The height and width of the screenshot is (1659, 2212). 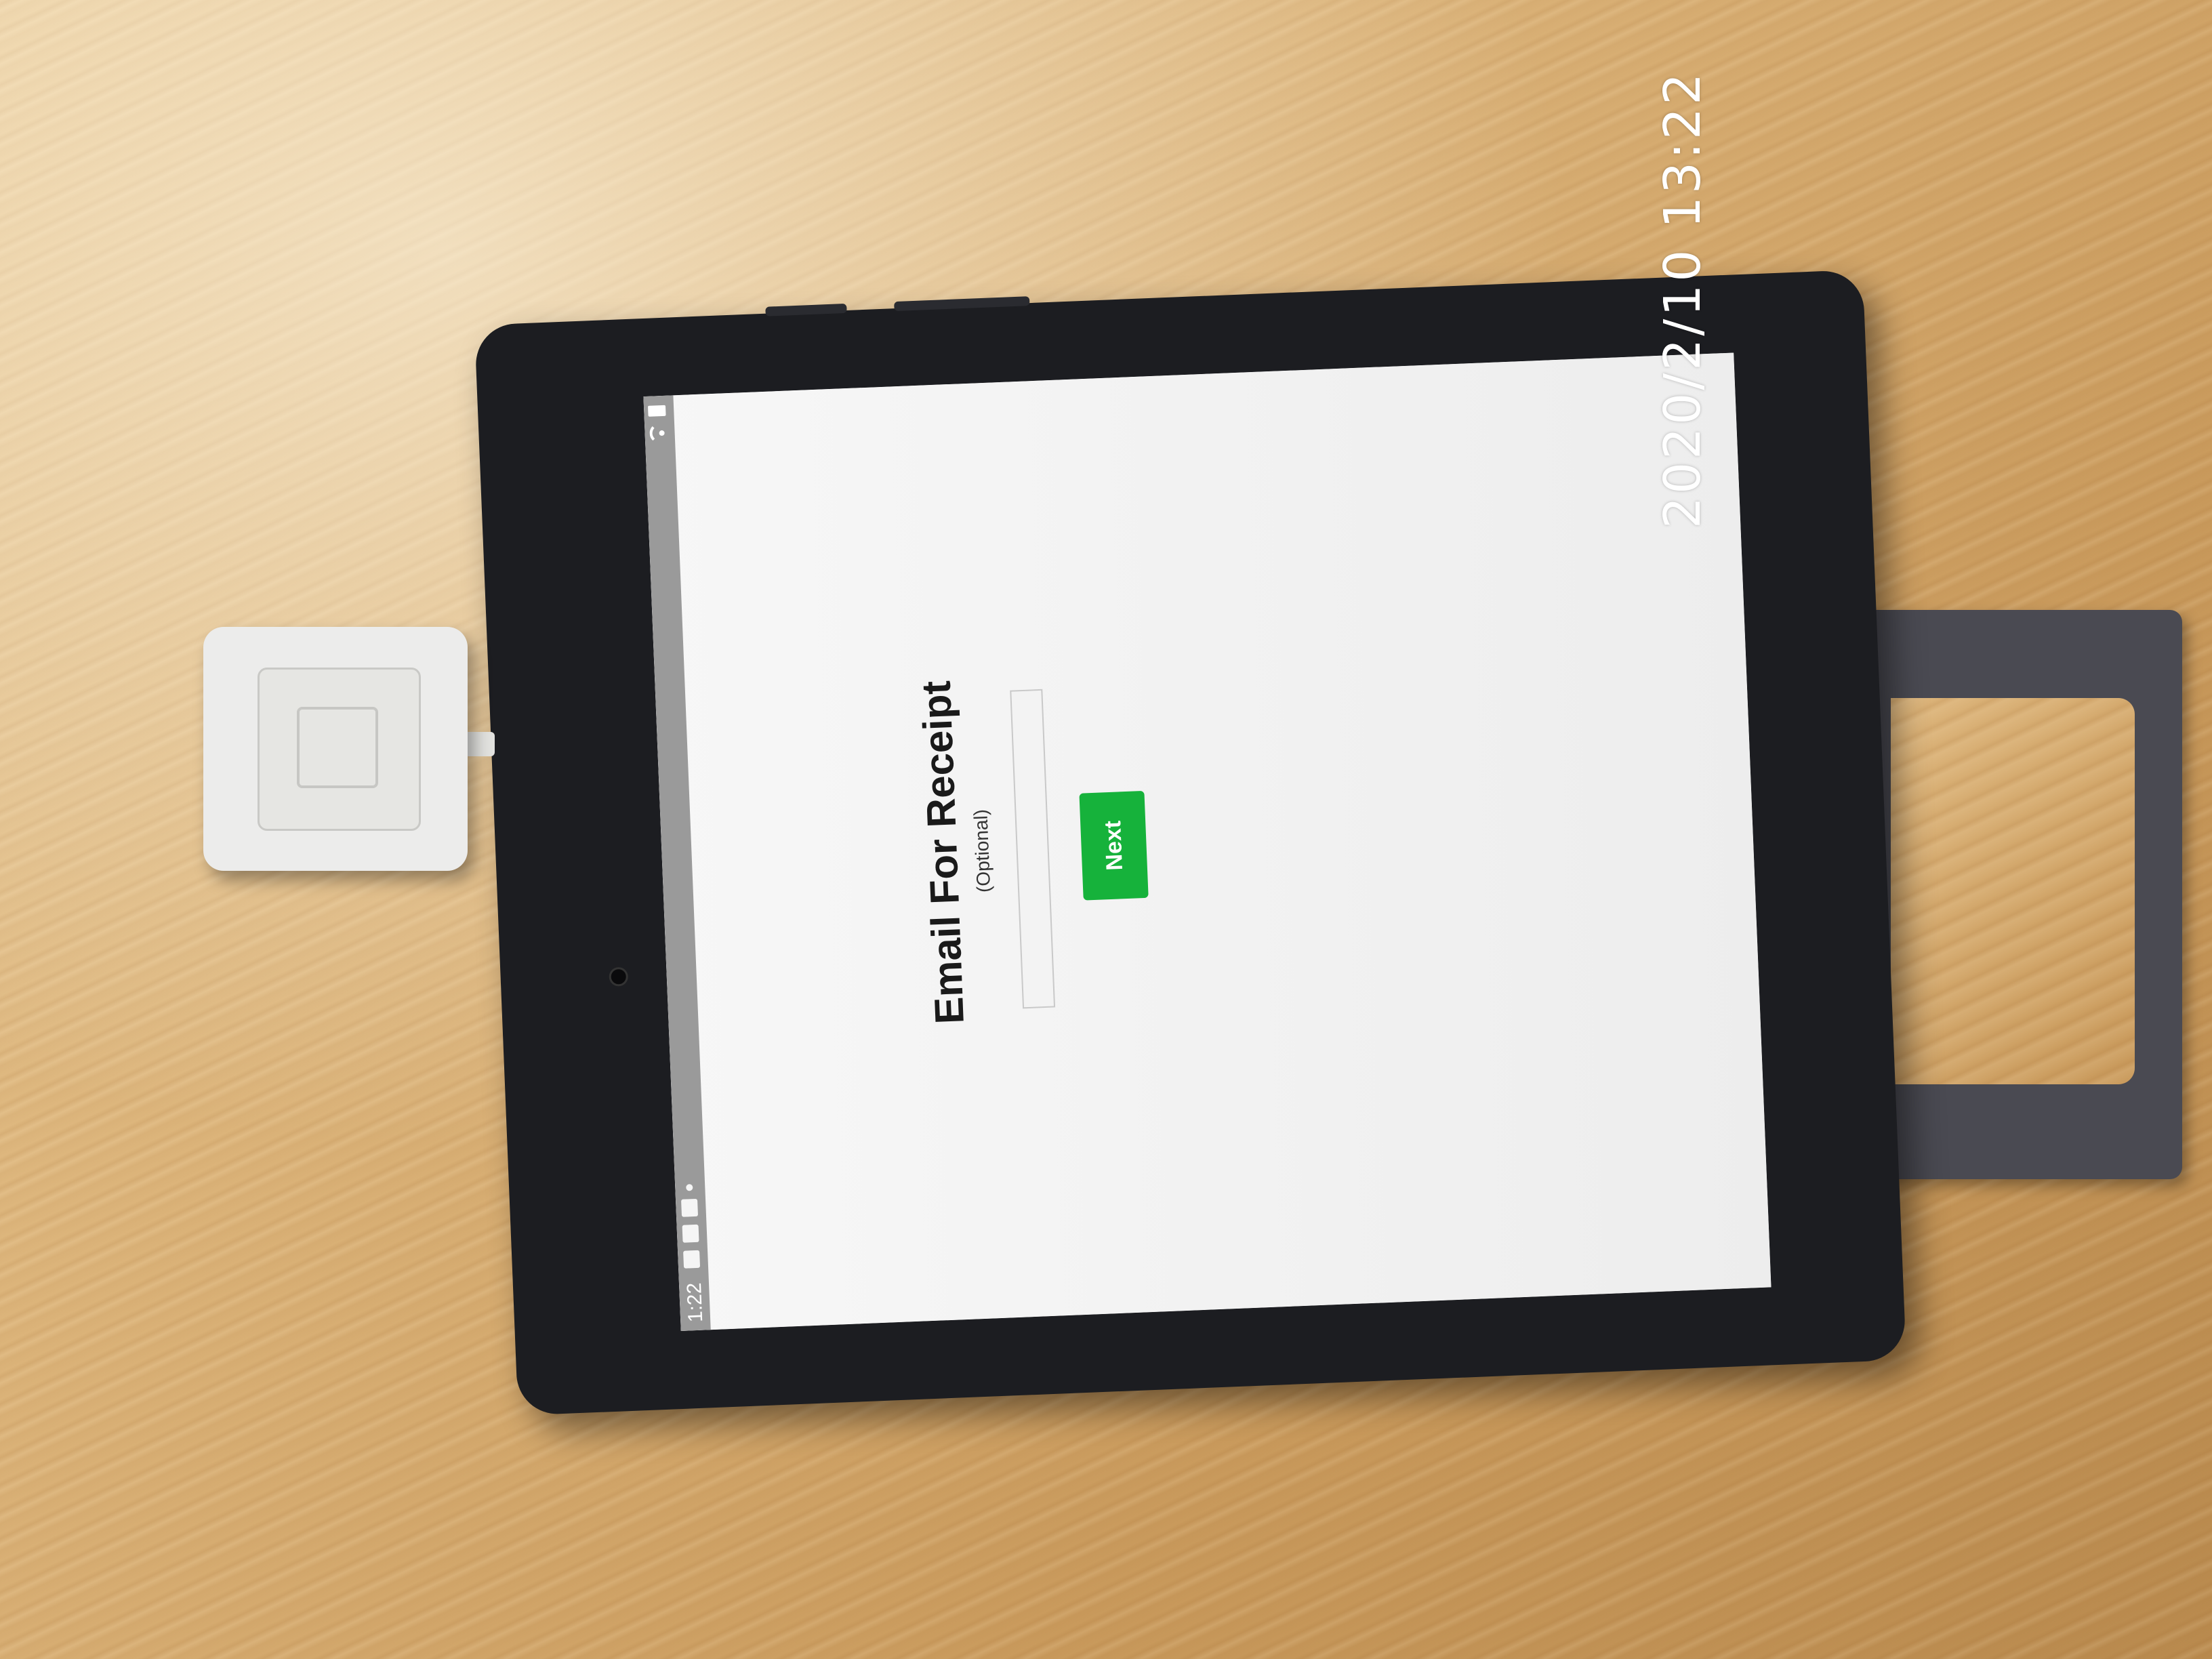 I want to click on next-button: Next, so click(x=1114, y=846).